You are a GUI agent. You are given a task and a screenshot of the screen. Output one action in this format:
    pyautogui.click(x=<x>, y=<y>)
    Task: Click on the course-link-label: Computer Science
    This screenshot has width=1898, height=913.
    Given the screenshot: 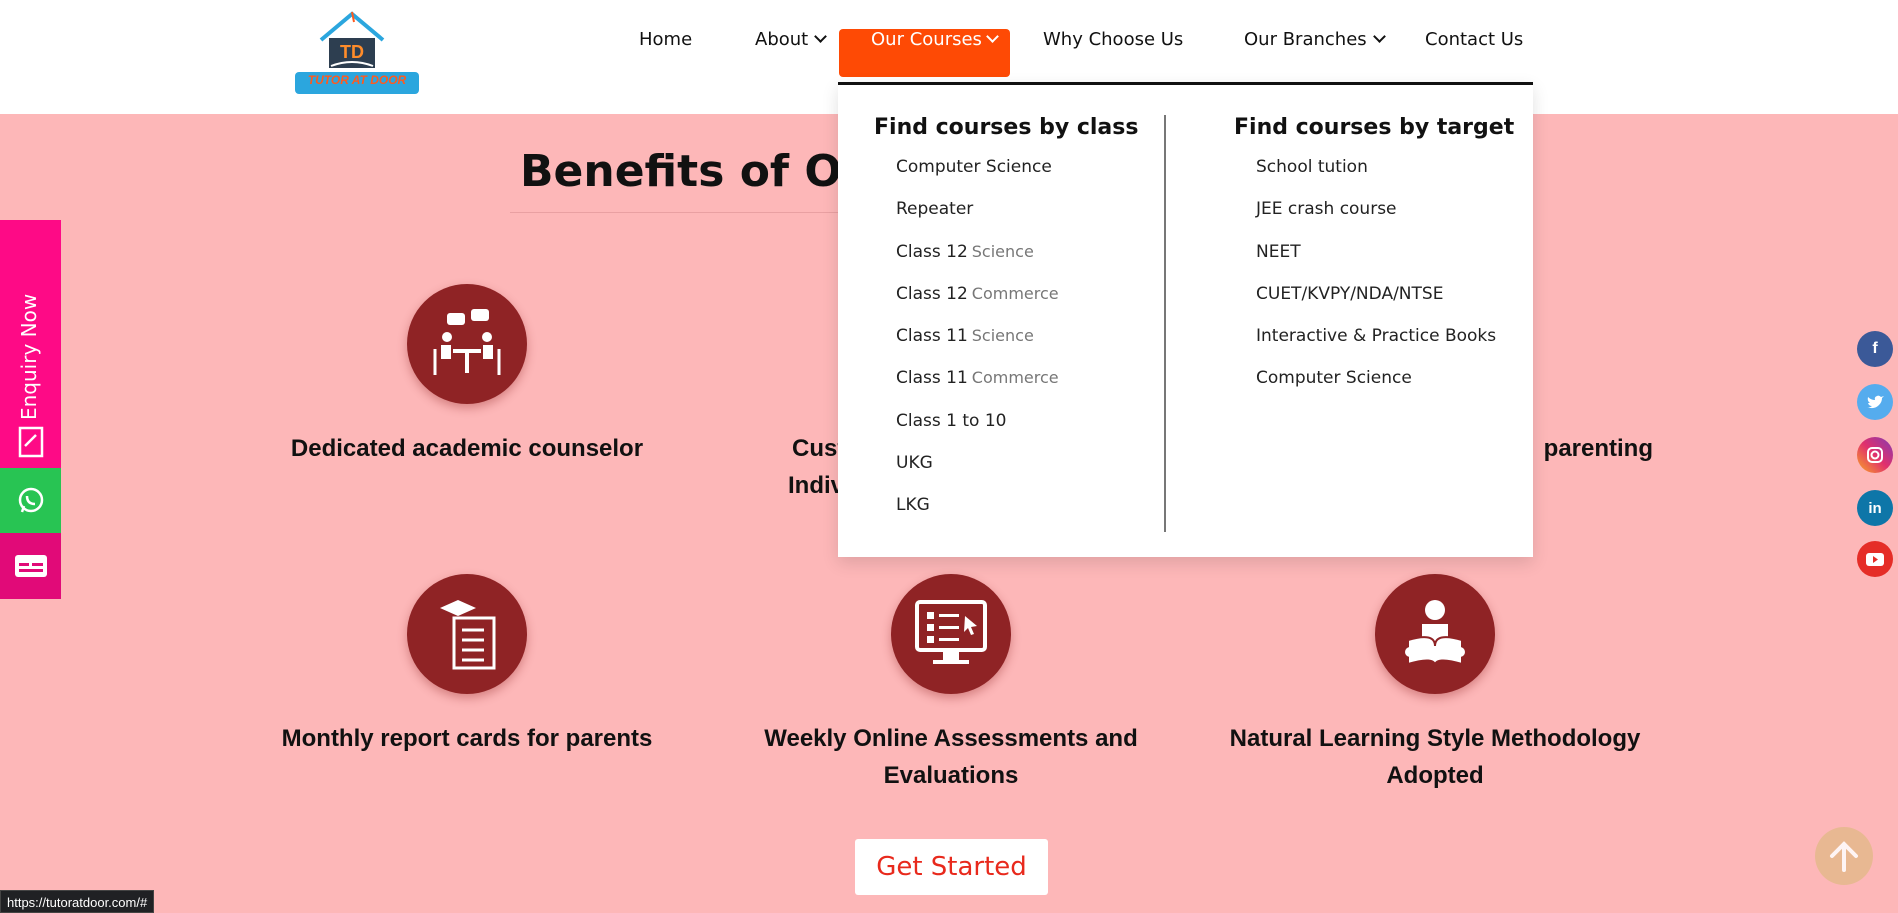 What is the action you would take?
    pyautogui.click(x=974, y=167)
    